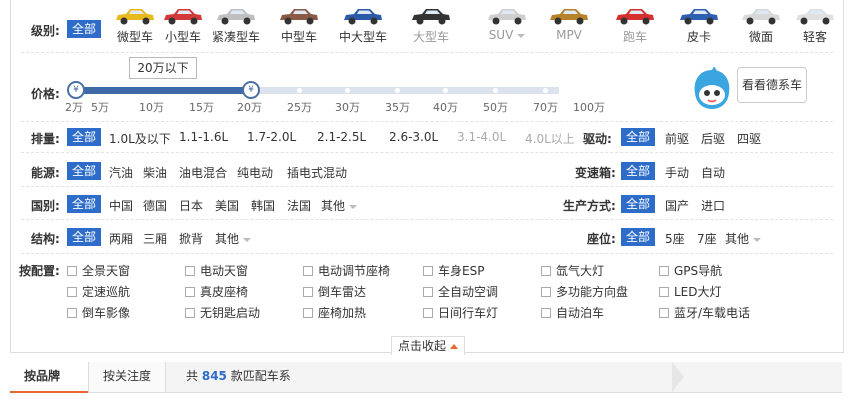 This screenshot has height=400, width=852. What do you see at coordinates (413, 137) in the screenshot?
I see `disp-option: 2.6-3.0L` at bounding box center [413, 137].